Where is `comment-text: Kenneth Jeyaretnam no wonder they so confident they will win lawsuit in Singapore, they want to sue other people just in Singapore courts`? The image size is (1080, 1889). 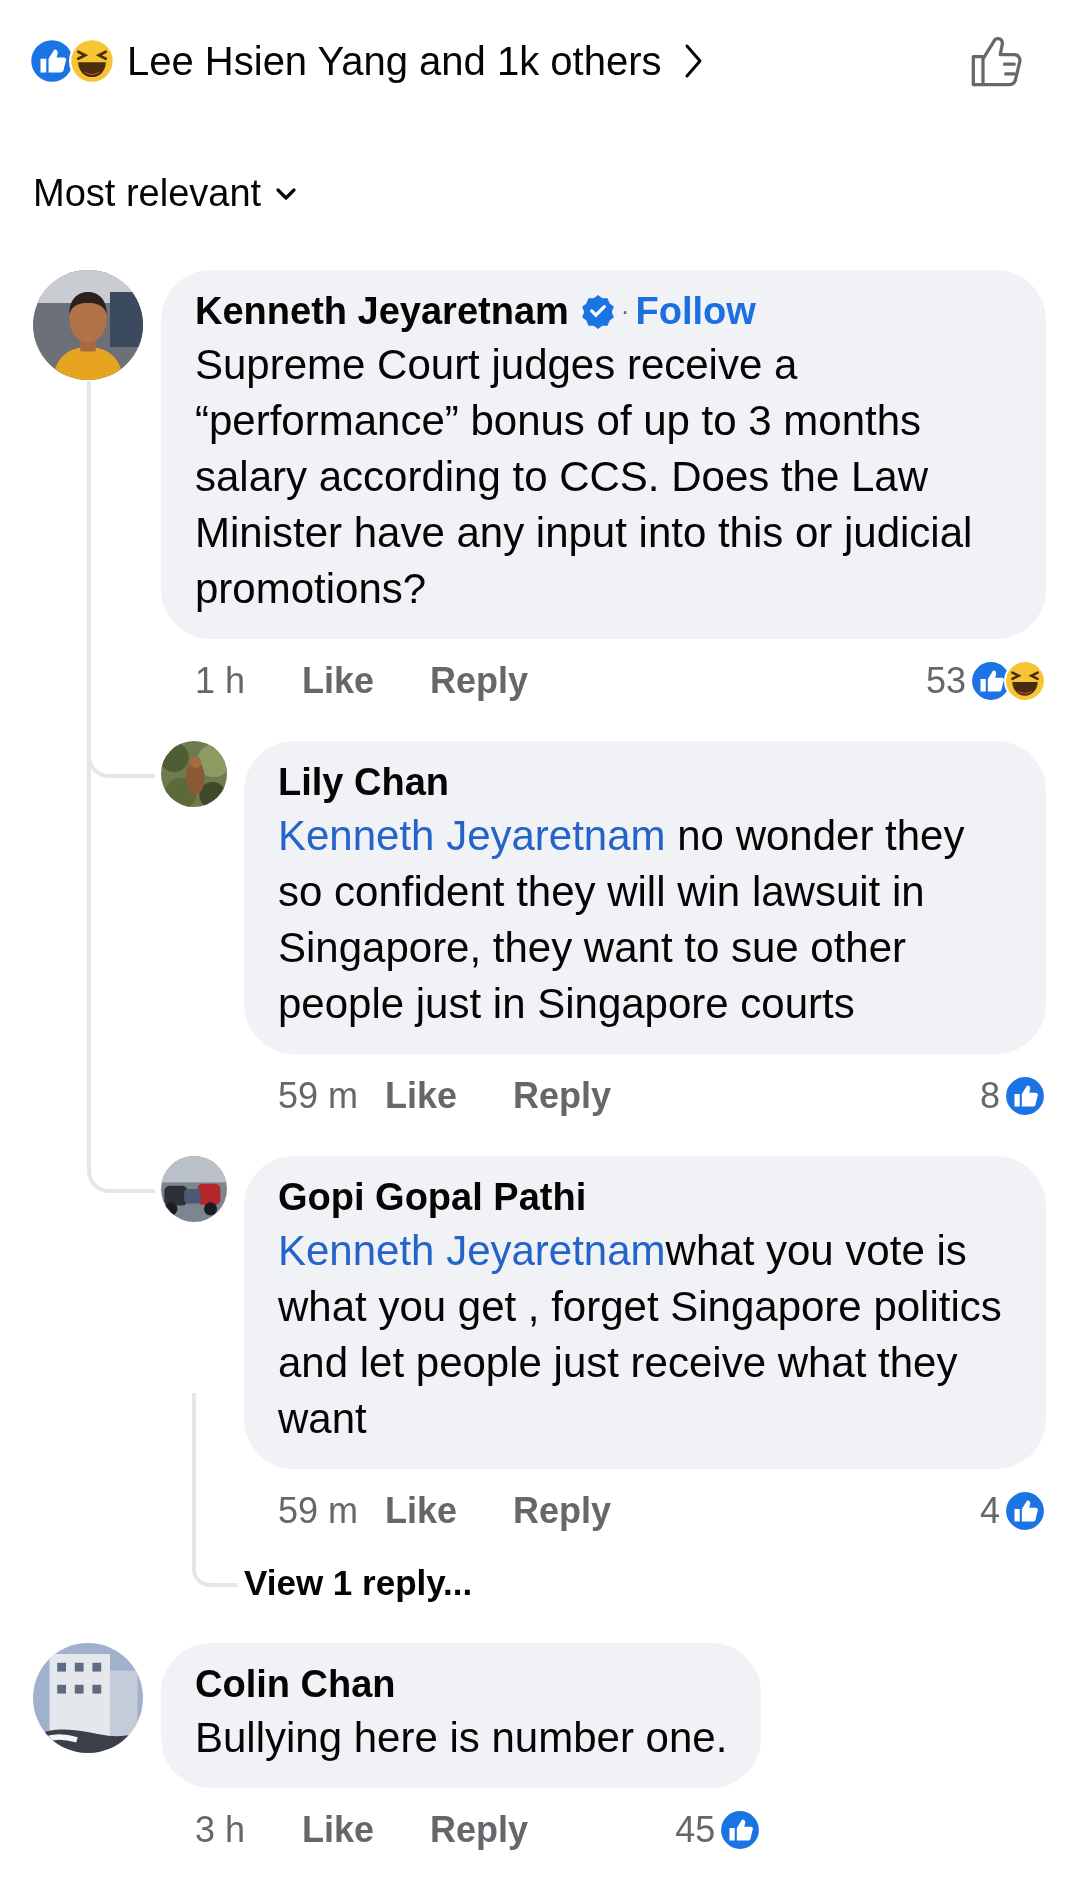
comment-text: Kenneth Jeyaretnam no wonder they so confident they will win lawsuit in Singapore, they want to sue other people just in Singapore courts is located at coordinates (622, 920).